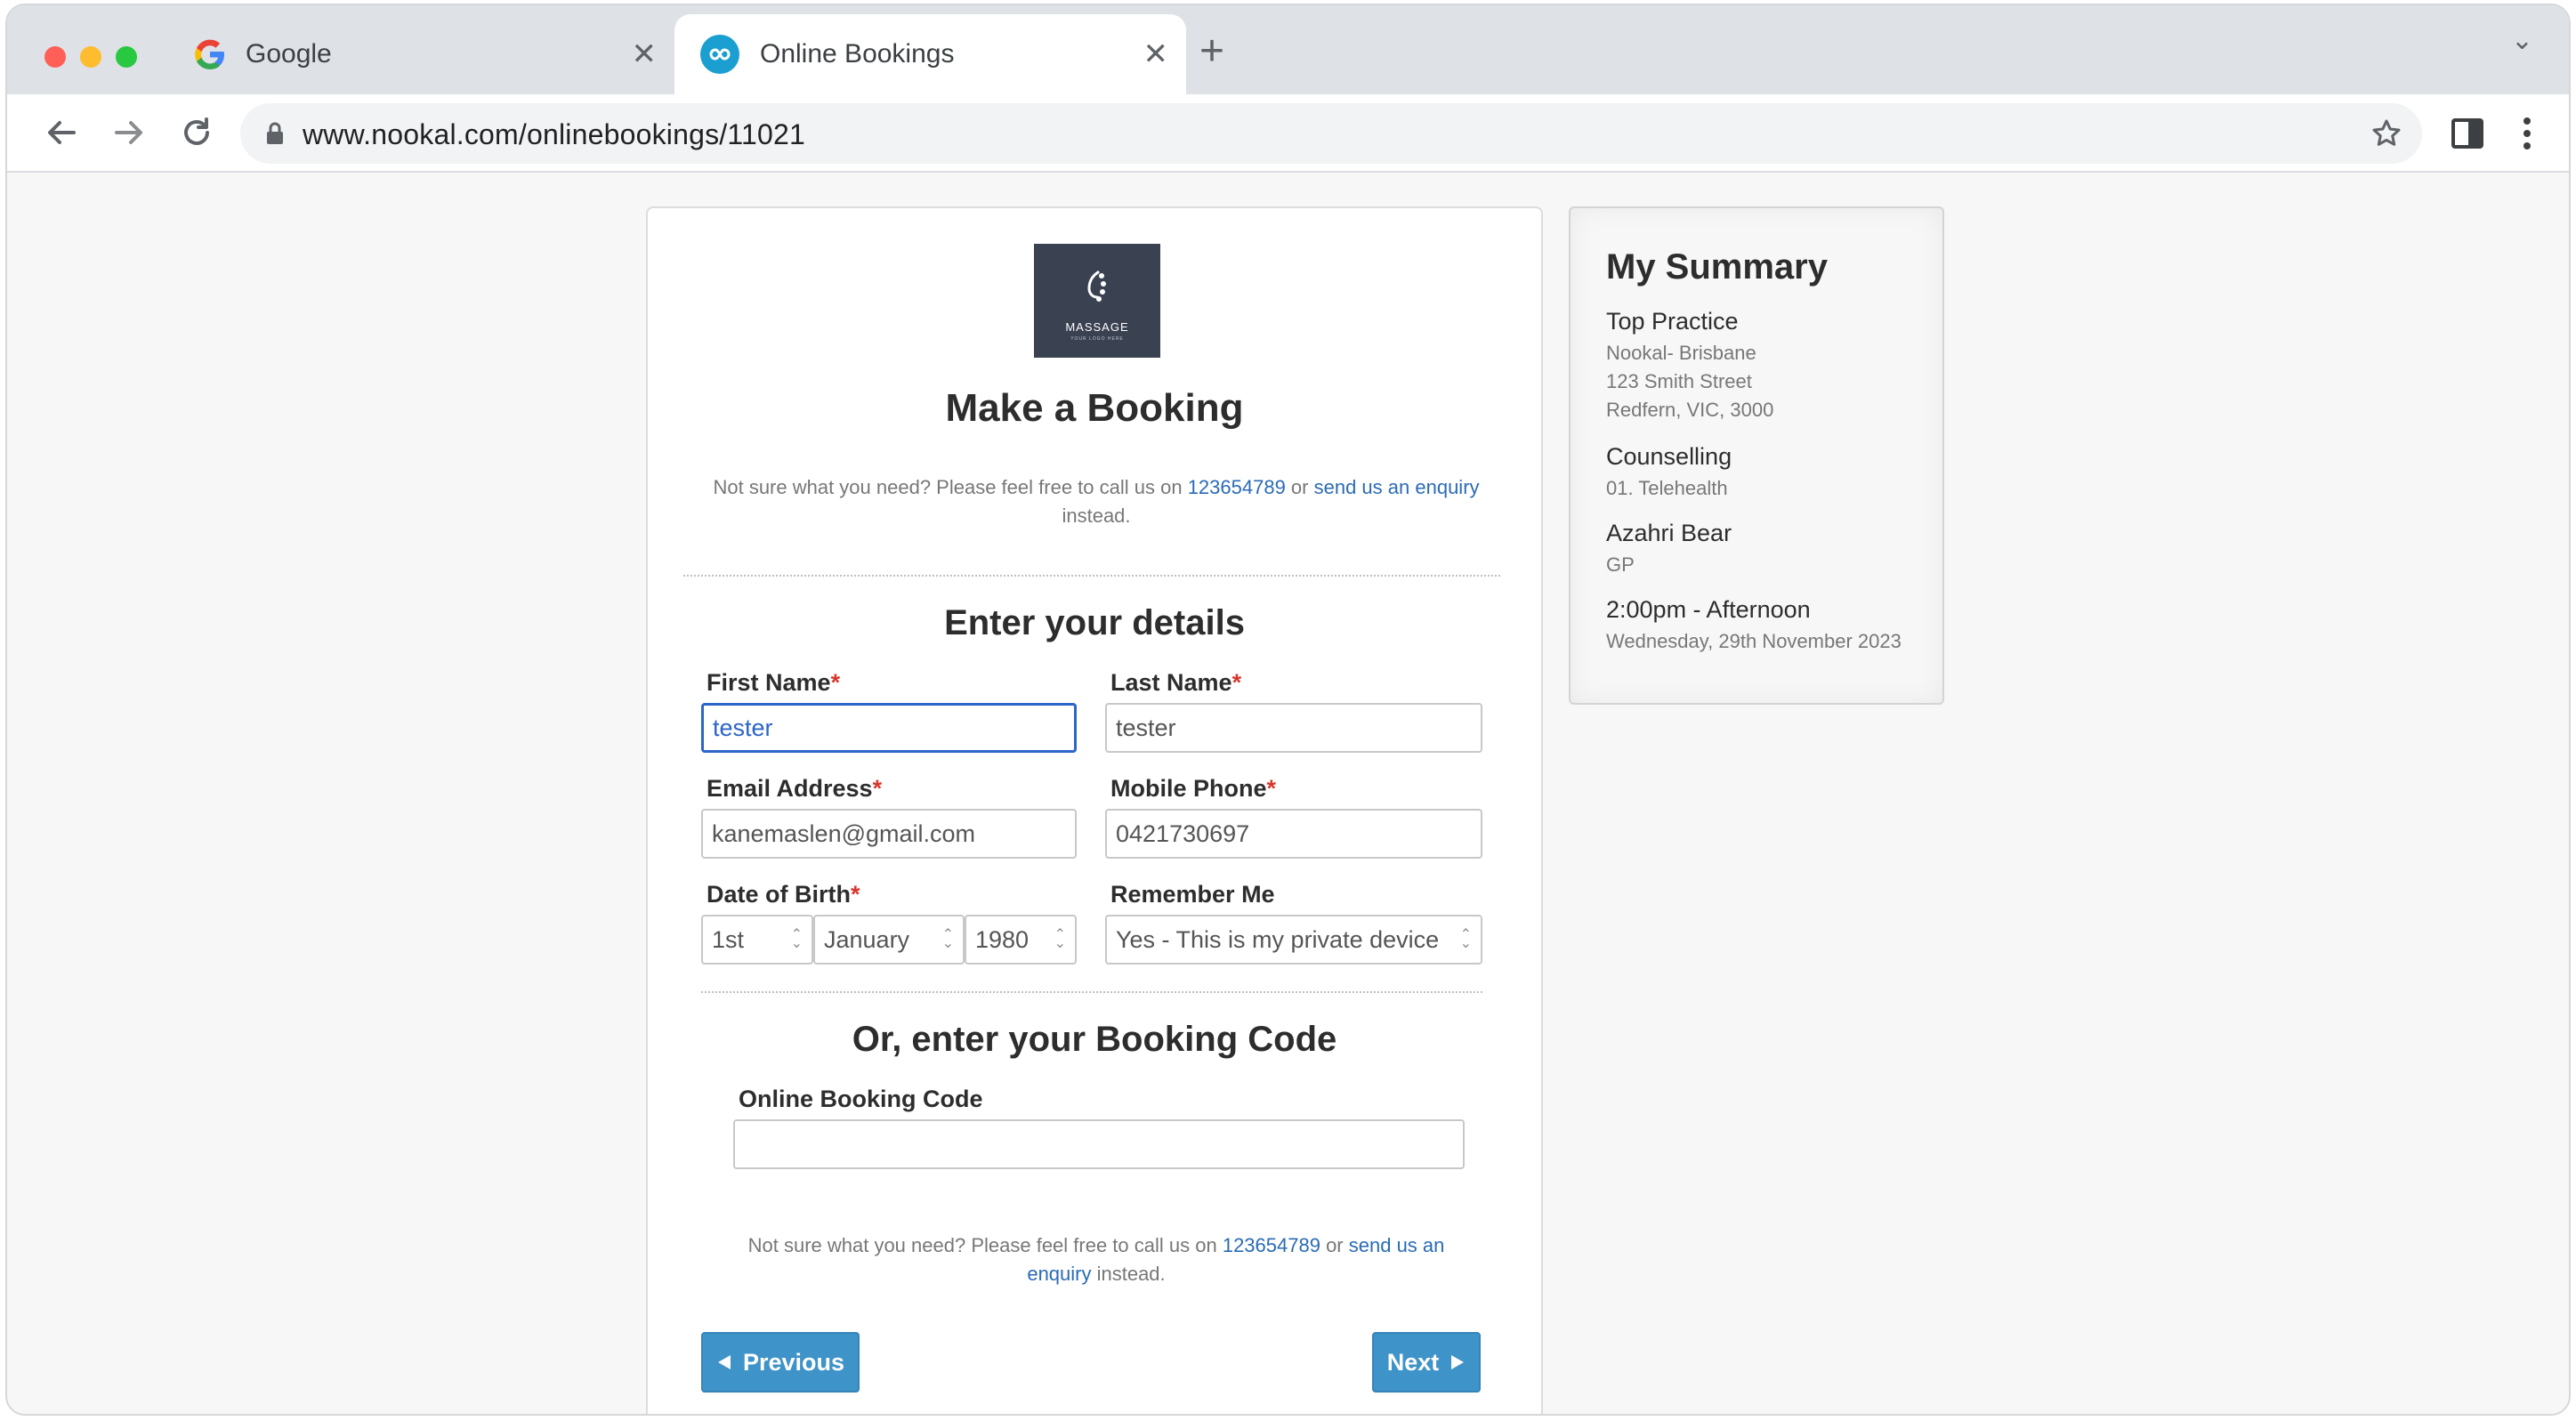 The height and width of the screenshot is (1421, 2576). What do you see at coordinates (1094, 1039) in the screenshot?
I see `booking-code-heading: Or, enter your Booking Code` at bounding box center [1094, 1039].